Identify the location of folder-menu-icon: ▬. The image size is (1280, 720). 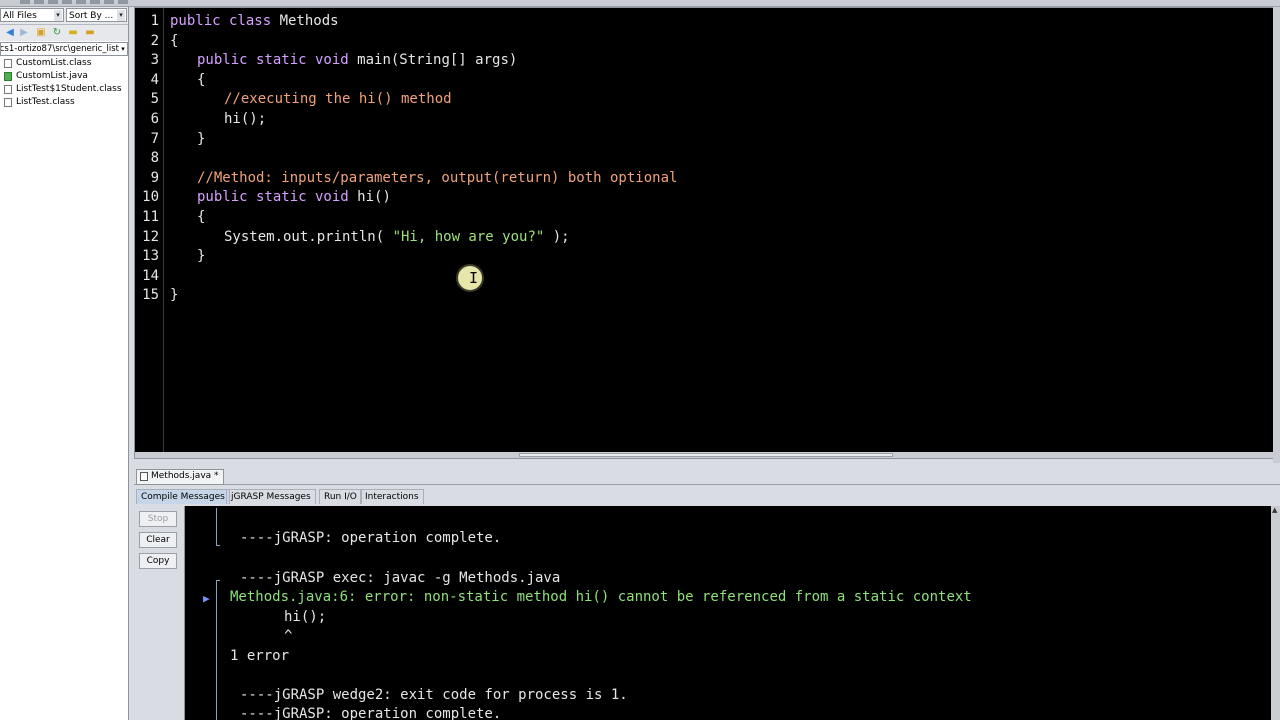
(90, 32).